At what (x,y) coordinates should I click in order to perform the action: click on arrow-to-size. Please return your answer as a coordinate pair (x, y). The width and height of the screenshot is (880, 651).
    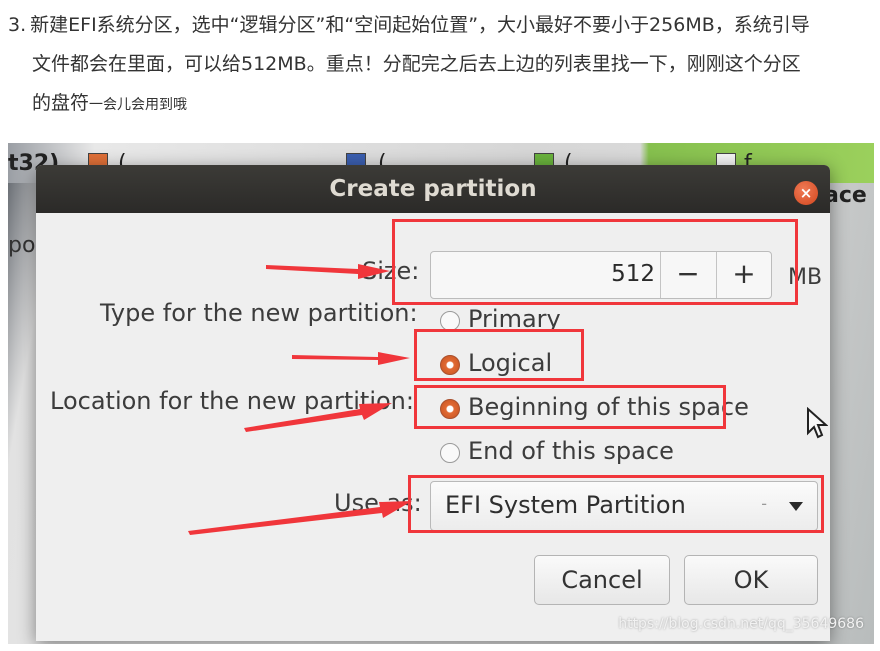
    Looking at the image, I should click on (328, 271).